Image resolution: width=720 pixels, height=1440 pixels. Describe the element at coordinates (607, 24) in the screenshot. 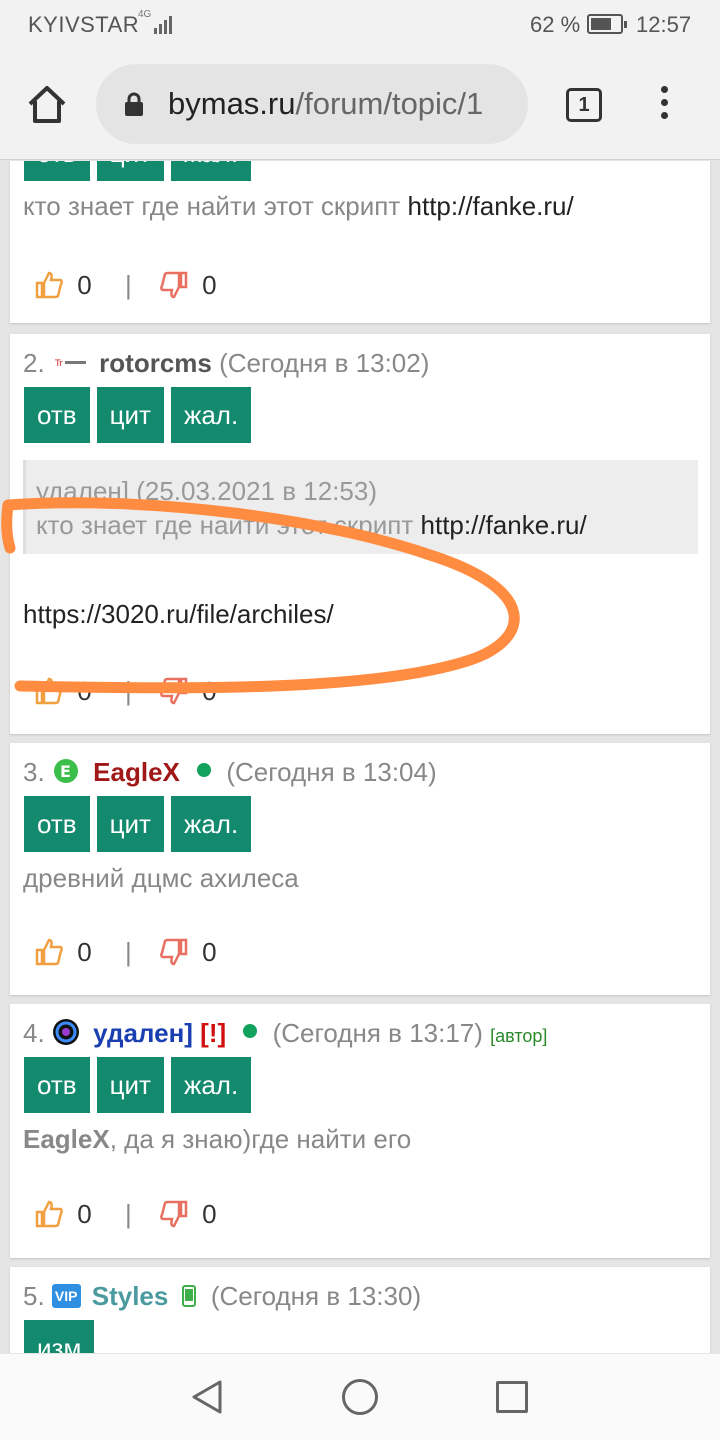

I see `battery-icon` at that location.